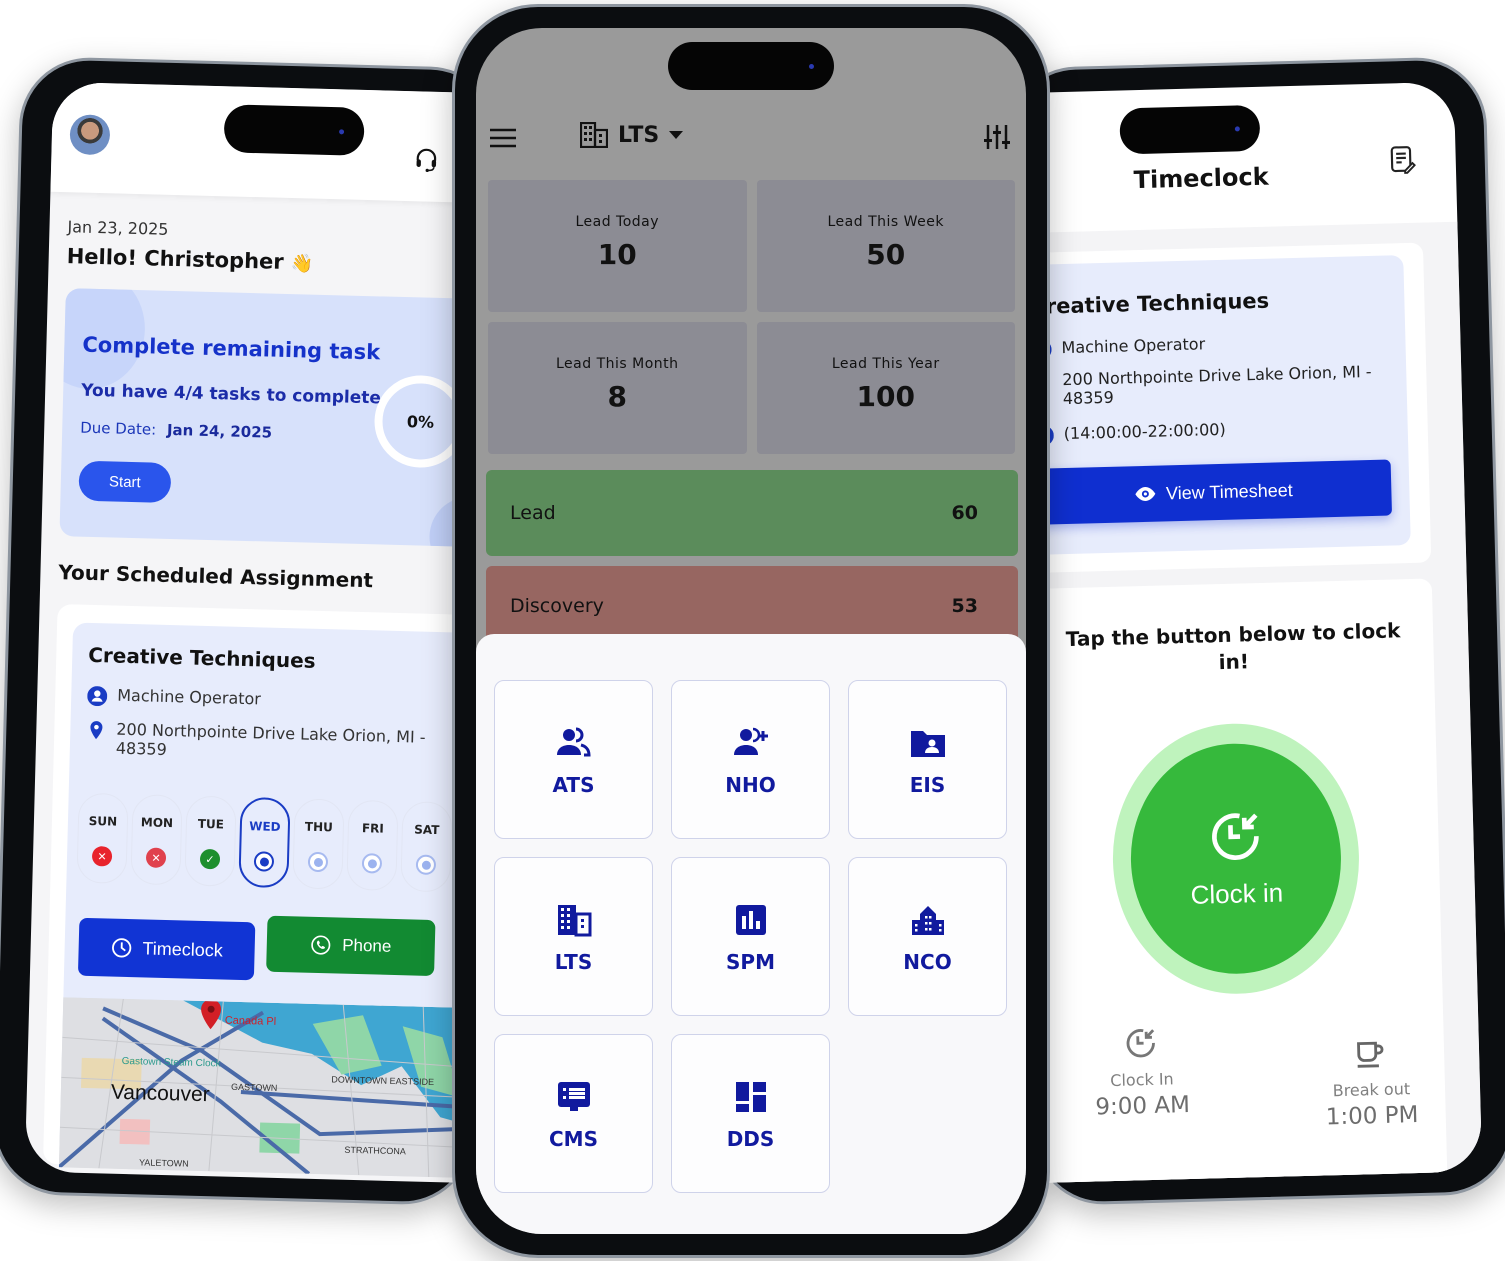 This screenshot has height=1261, width=1505. Describe the element at coordinates (175, 259) in the screenshot. I see `greeting-text: Hello! Christopher` at that location.